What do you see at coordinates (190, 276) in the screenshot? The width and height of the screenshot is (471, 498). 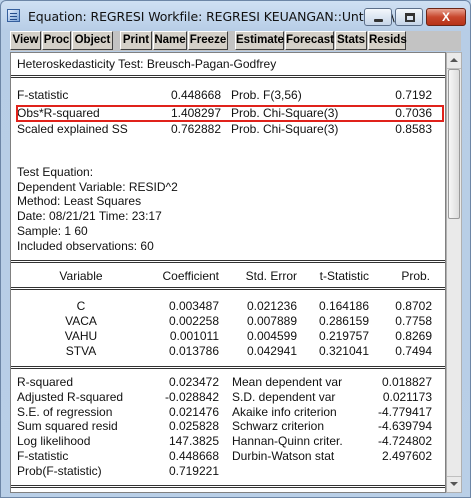 I see `col-header: Coefficient` at bounding box center [190, 276].